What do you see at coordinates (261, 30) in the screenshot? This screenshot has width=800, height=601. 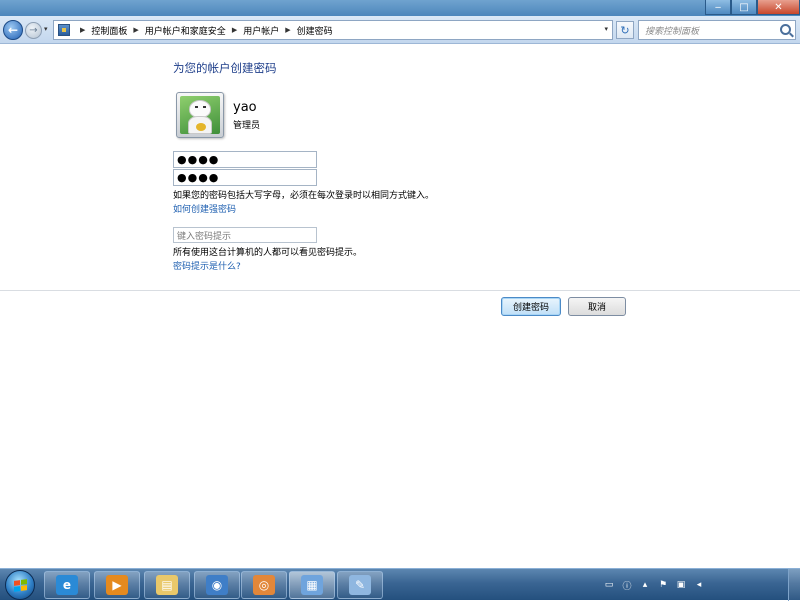 I see `breadcrumb-user-accounts: 用户帐户` at bounding box center [261, 30].